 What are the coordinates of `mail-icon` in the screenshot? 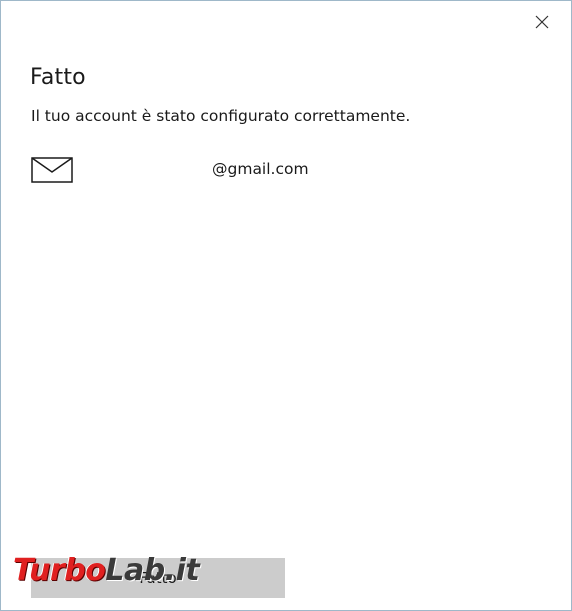 It's located at (52, 170).